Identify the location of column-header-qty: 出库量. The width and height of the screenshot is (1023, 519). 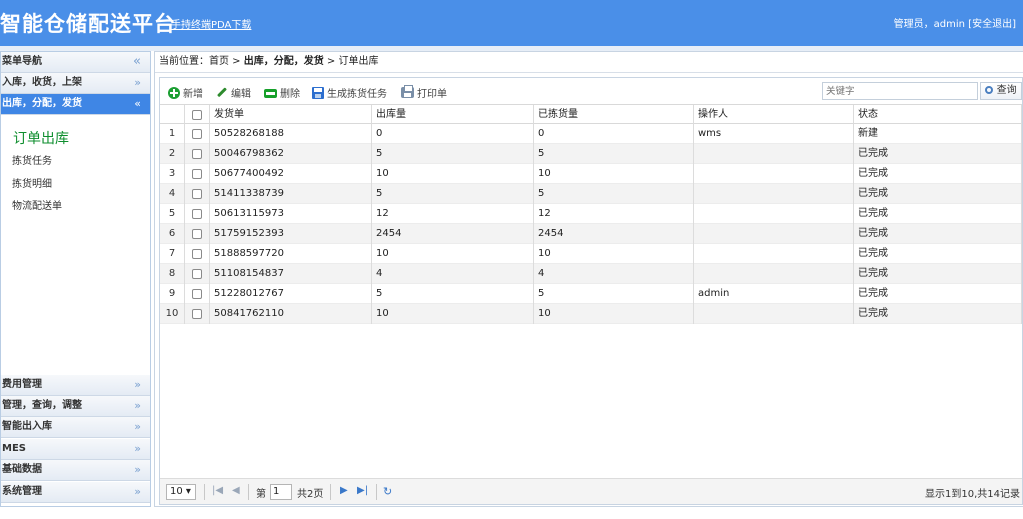
(453, 115).